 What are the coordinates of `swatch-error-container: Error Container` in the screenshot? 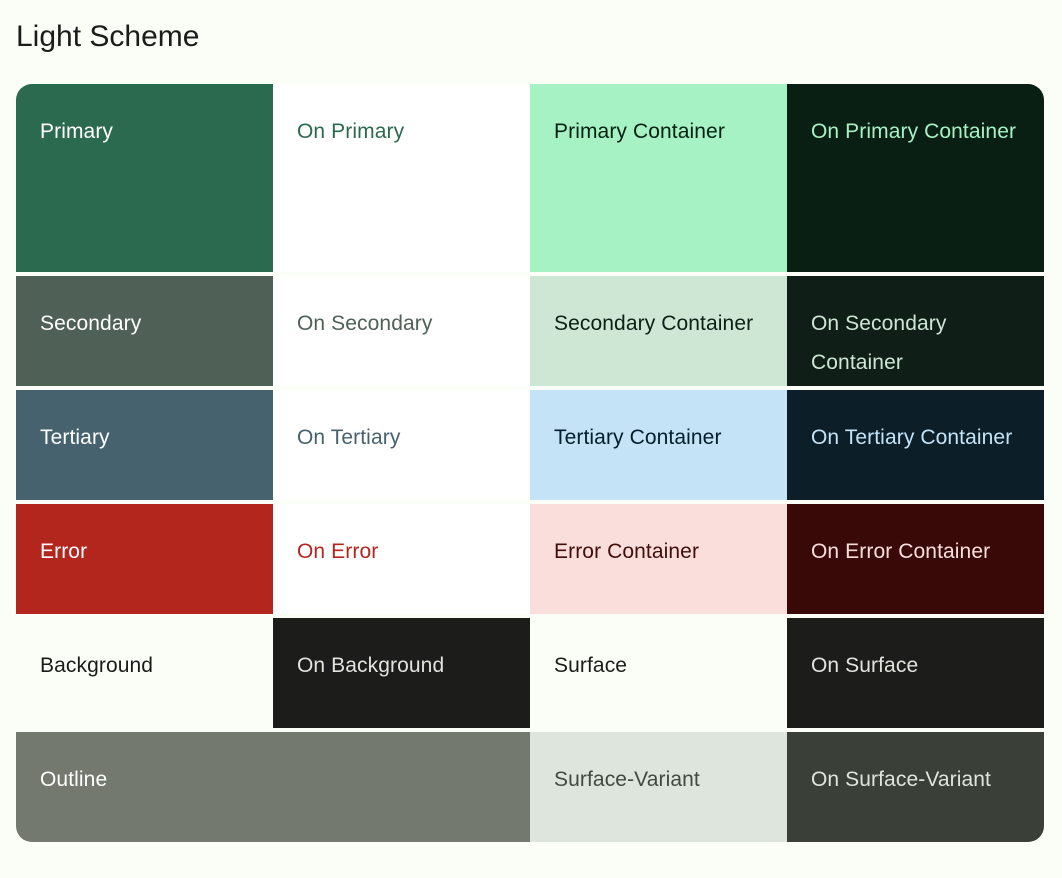 It's located at (658, 559).